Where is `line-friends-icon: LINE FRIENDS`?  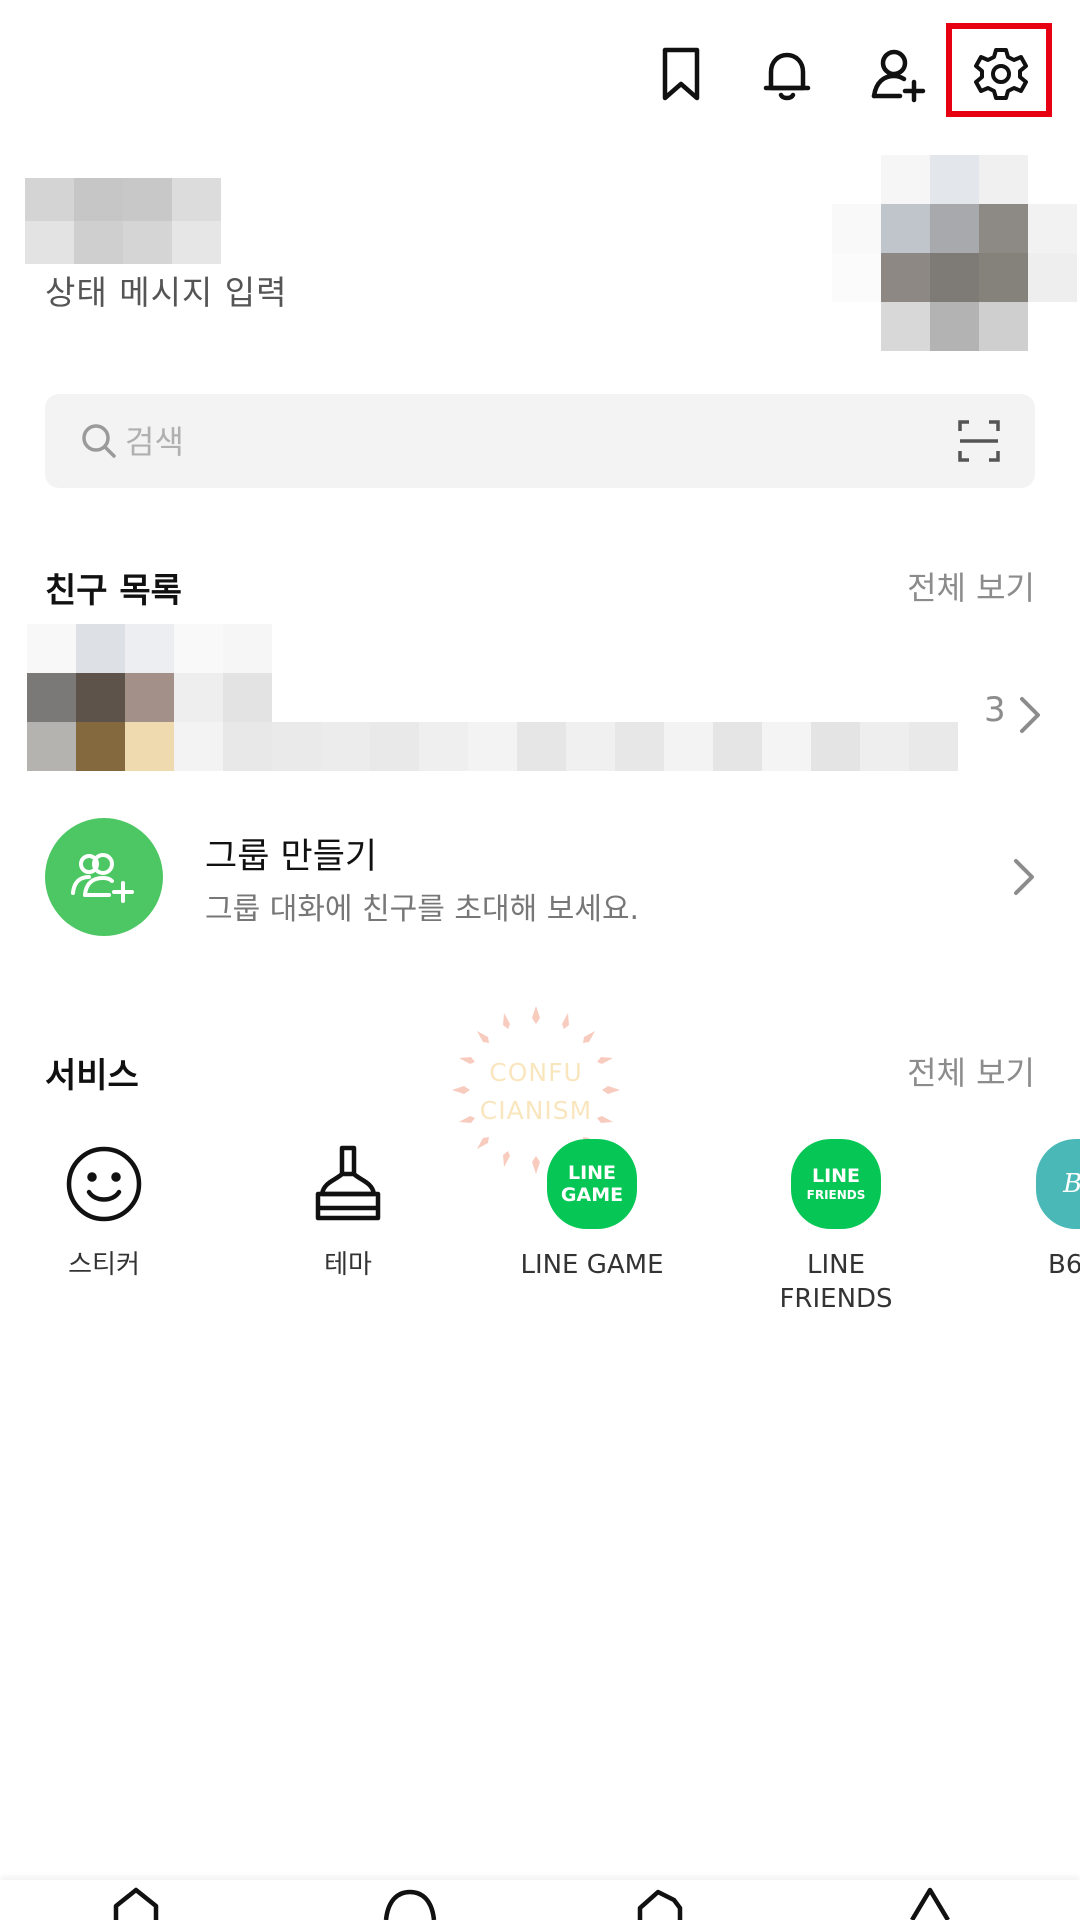
line-friends-icon: LINE FRIENDS is located at coordinates (836, 1184).